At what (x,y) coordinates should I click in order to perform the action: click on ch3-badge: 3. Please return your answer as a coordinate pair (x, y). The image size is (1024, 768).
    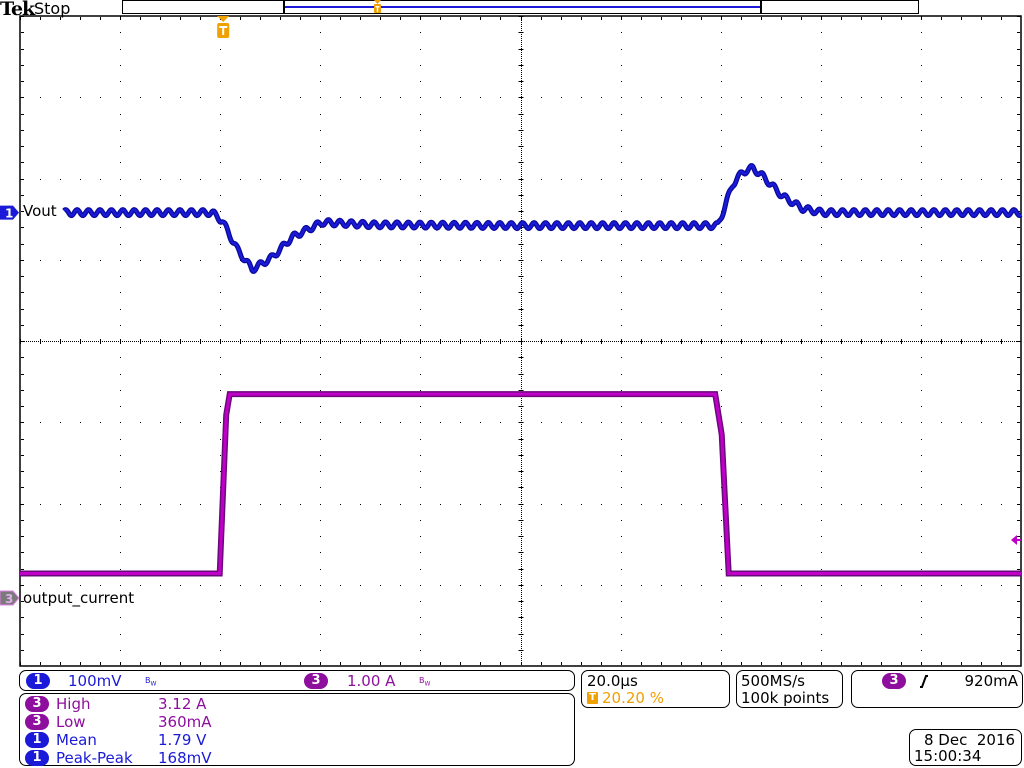
    Looking at the image, I should click on (316, 681).